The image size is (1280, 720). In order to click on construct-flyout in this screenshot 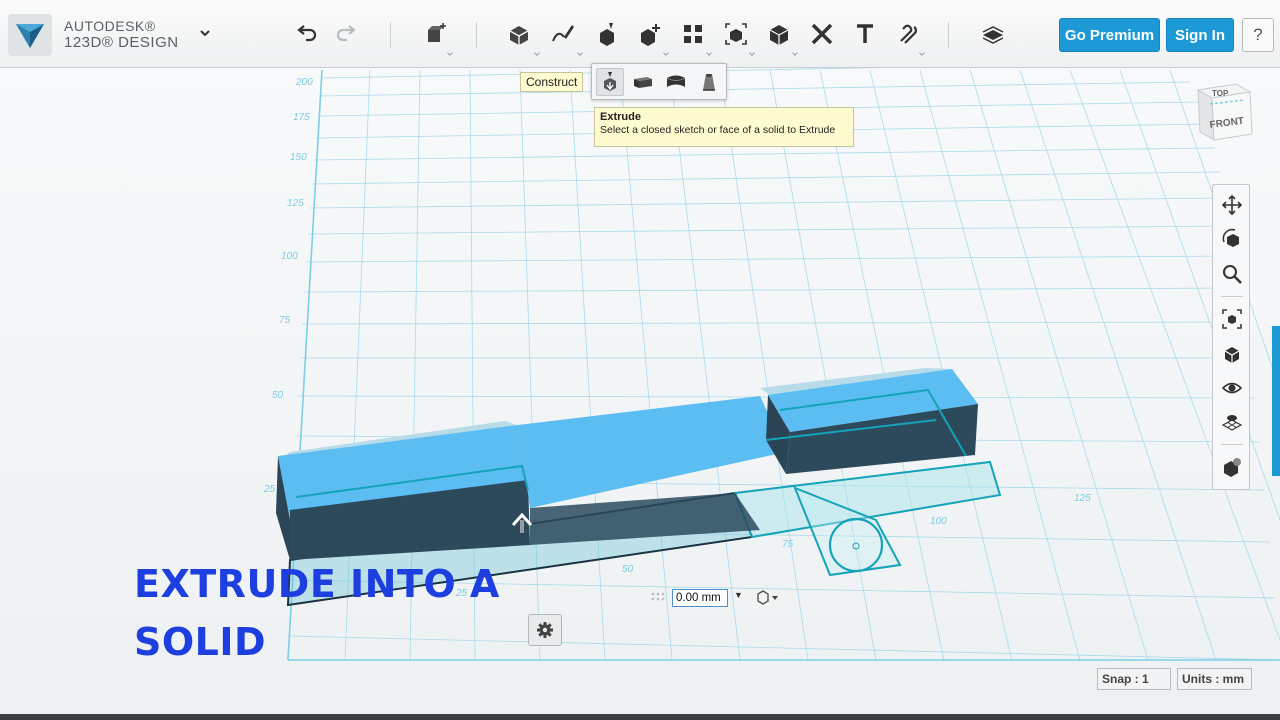, I will do `click(659, 81)`.